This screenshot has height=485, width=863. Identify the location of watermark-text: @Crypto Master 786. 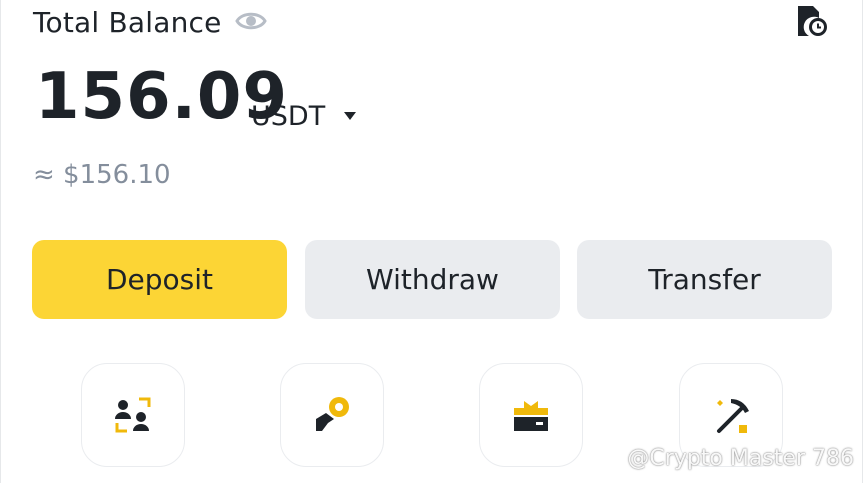
(740, 458).